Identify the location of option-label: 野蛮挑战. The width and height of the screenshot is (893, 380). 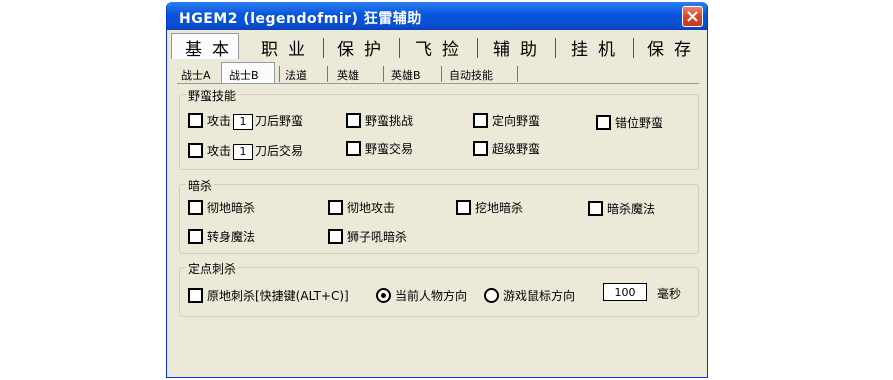
(389, 121).